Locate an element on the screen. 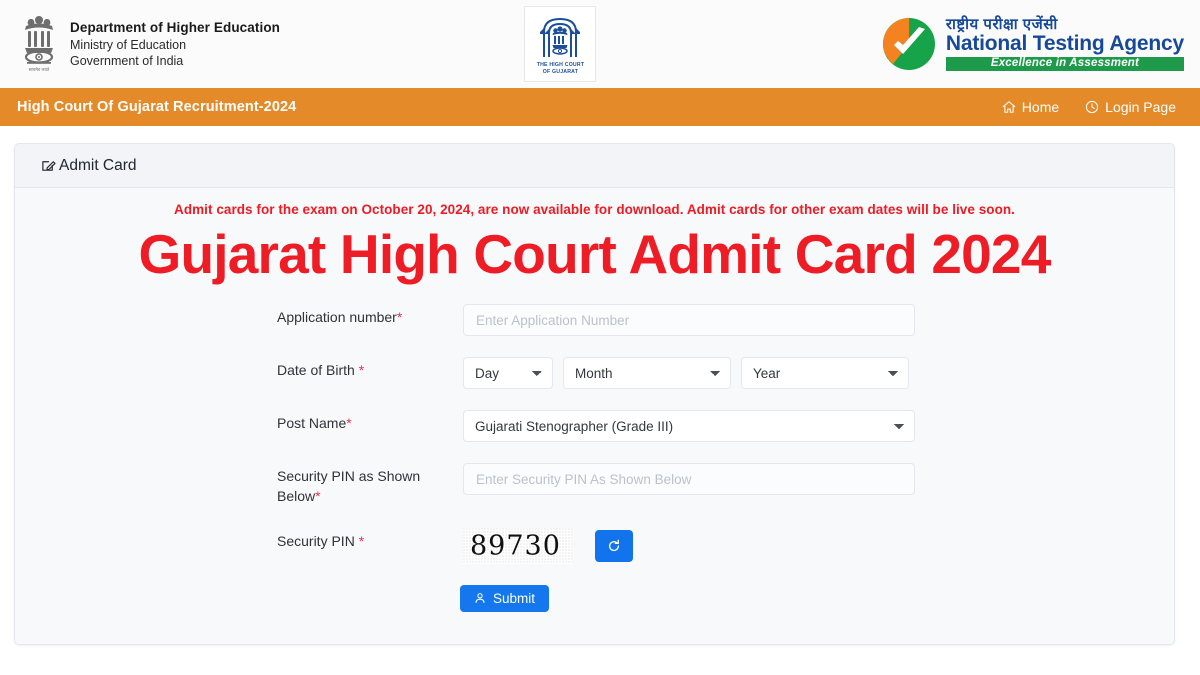 The height and width of the screenshot is (675, 1200). submit-button-label: Submit is located at coordinates (514, 598).